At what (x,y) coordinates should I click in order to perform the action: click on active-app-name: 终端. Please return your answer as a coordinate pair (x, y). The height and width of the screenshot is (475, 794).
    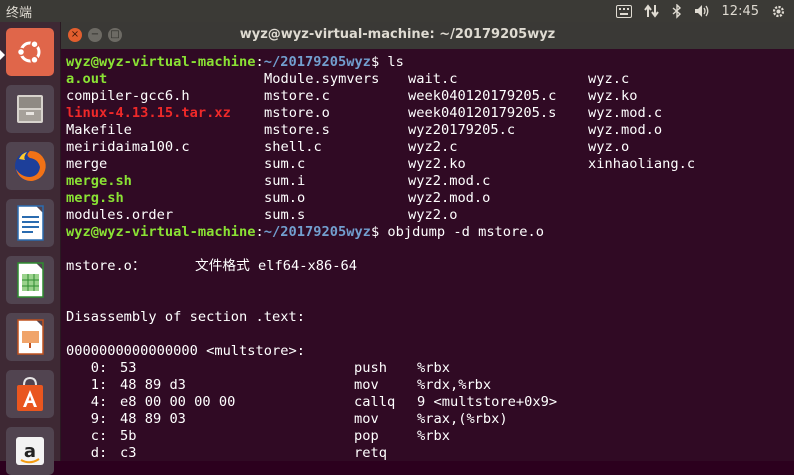
    Looking at the image, I should click on (19, 13).